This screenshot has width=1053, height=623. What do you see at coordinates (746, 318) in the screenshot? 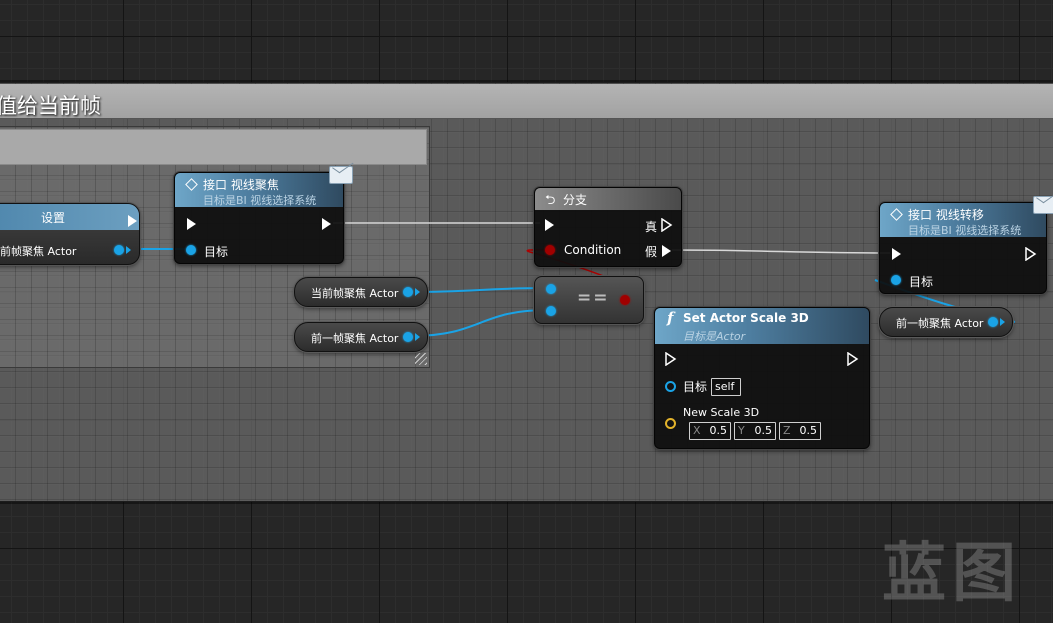
I see `set-scale-title: Set Actor Scale 3D` at bounding box center [746, 318].